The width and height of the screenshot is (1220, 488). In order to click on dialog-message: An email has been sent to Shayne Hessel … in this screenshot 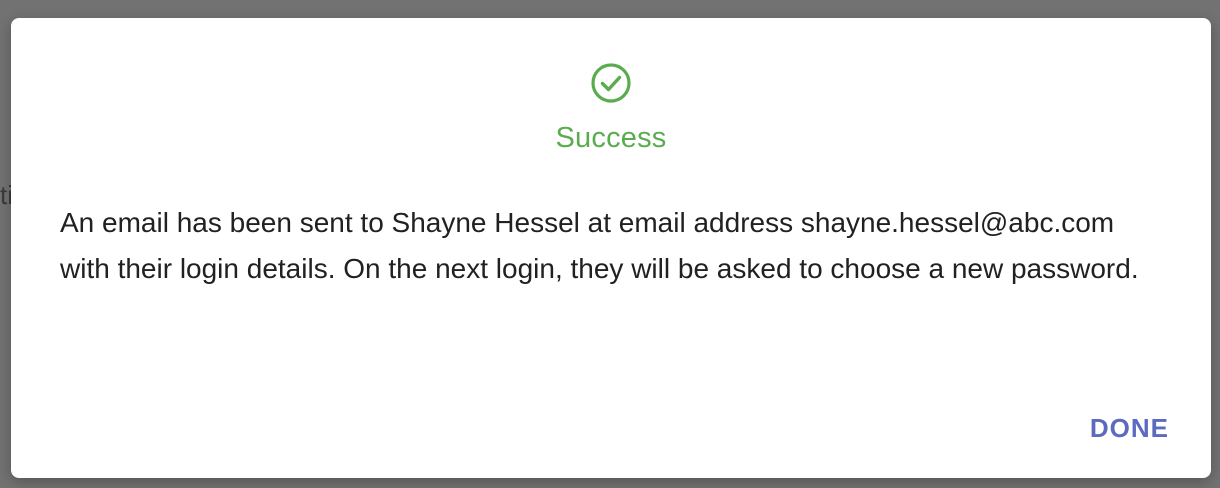, I will do `click(599, 245)`.